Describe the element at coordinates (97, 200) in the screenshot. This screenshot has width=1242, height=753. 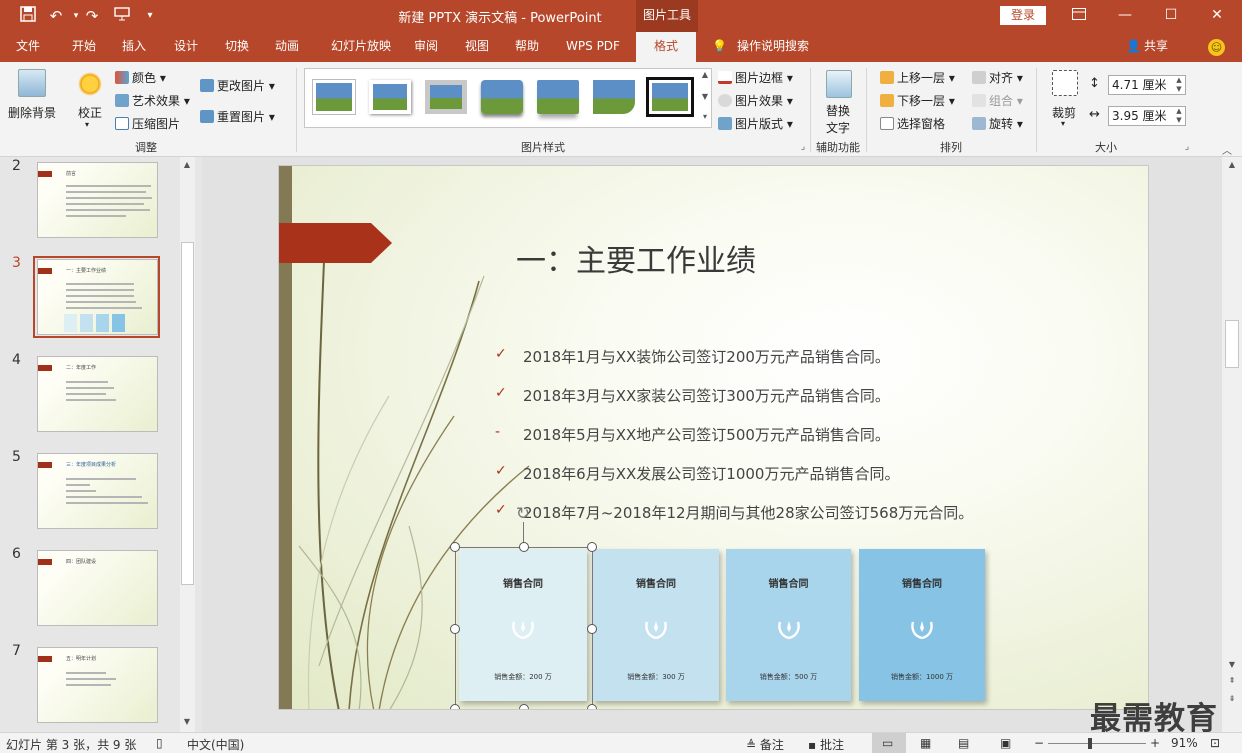
I see `slide-thumbnail-2: 前言` at that location.